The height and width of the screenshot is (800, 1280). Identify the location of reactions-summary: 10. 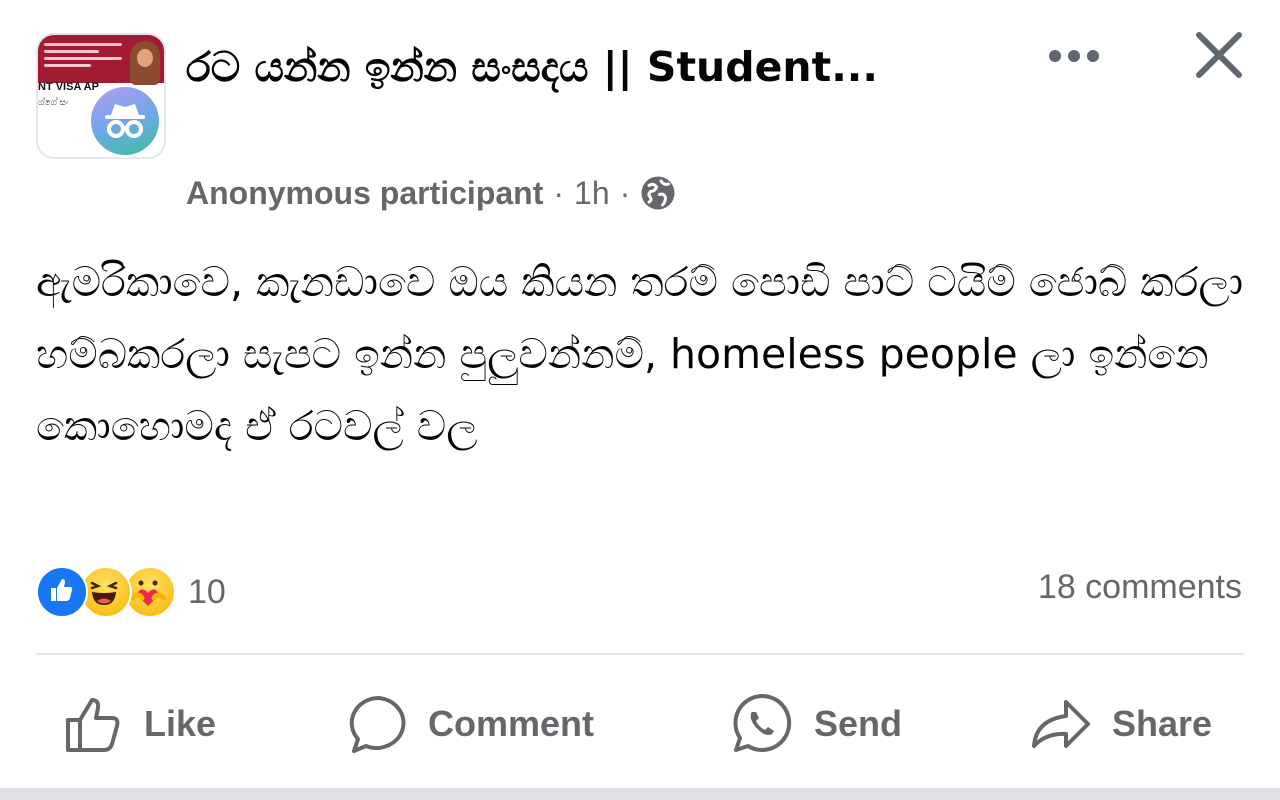
(131, 592).